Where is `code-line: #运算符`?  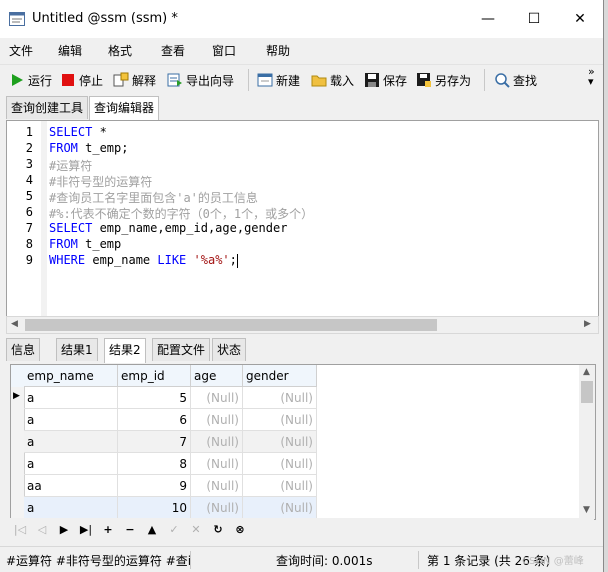
code-line: #运算符 is located at coordinates (70, 165).